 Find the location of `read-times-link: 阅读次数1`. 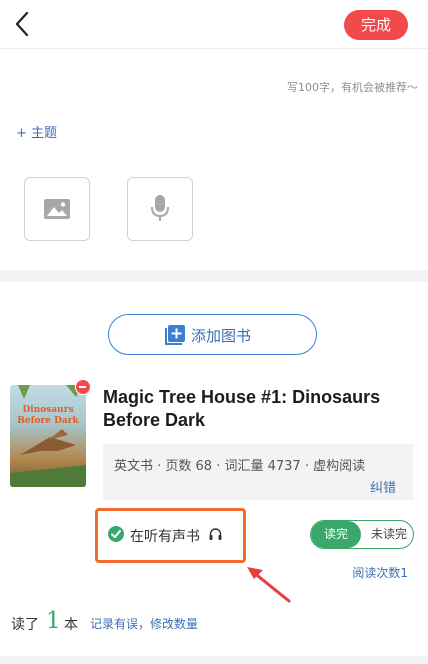

read-times-link: 阅读次数1 is located at coordinates (380, 572).